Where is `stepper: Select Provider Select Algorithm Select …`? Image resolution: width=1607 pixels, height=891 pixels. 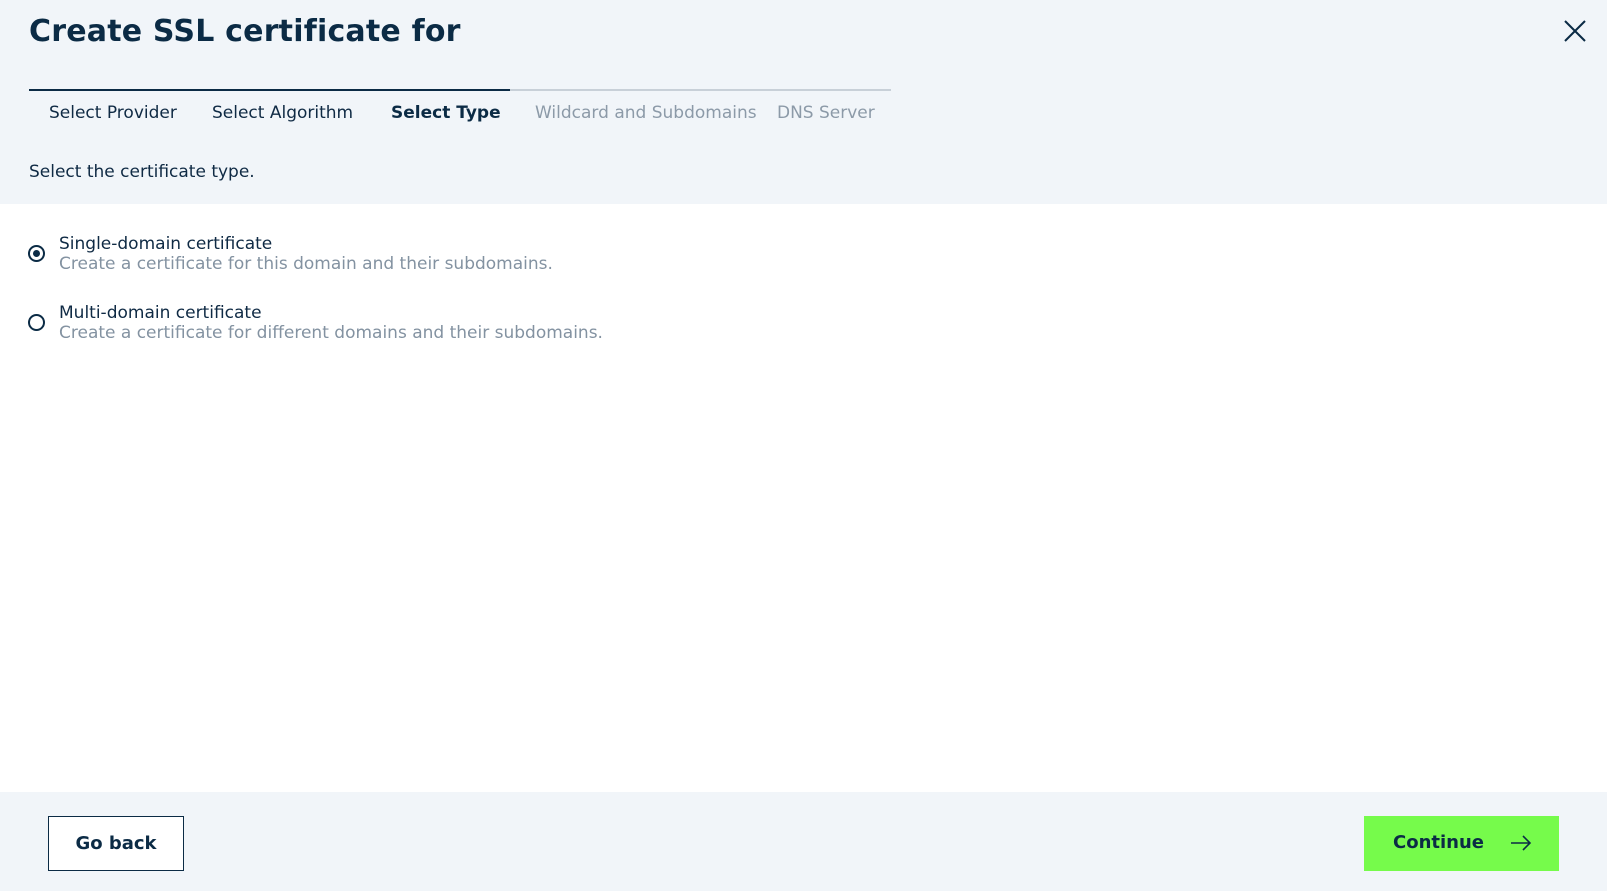 stepper: Select Provider Select Algorithm Select … is located at coordinates (460, 113).